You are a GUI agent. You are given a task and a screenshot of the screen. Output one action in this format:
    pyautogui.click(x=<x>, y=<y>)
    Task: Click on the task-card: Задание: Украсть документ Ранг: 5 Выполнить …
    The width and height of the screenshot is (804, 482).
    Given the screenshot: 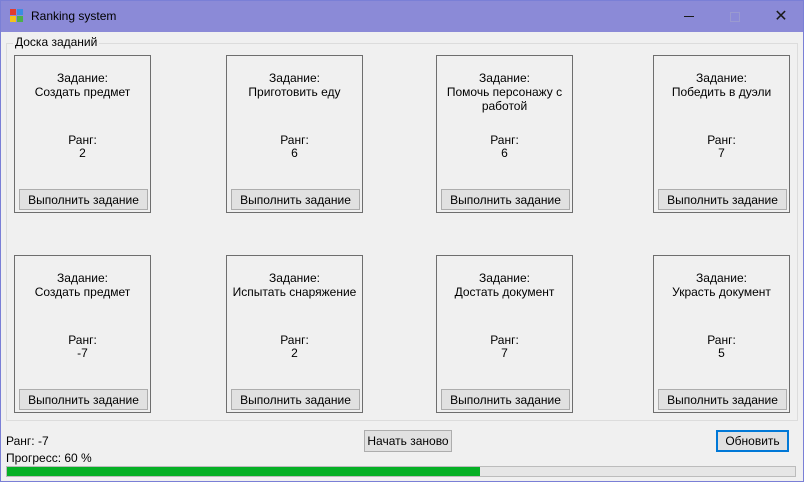 What is the action you would take?
    pyautogui.click(x=721, y=334)
    